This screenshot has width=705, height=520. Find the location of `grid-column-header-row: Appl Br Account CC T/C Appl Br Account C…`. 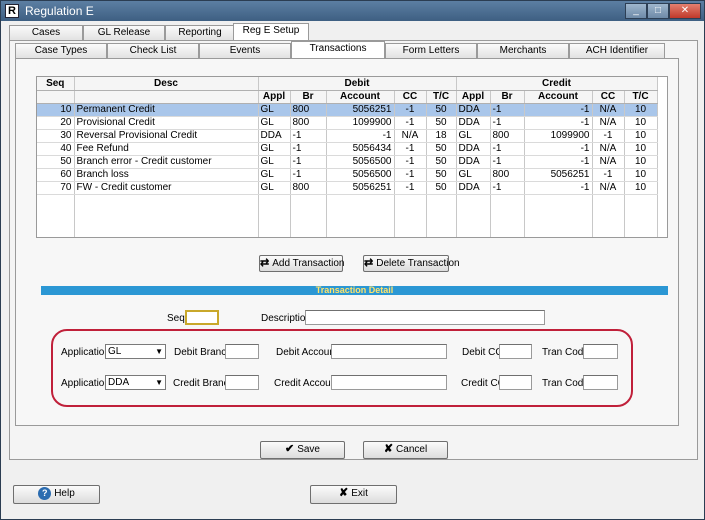

grid-column-header-row: Appl Br Account CC T/C Appl Br Account C… is located at coordinates (347, 97).